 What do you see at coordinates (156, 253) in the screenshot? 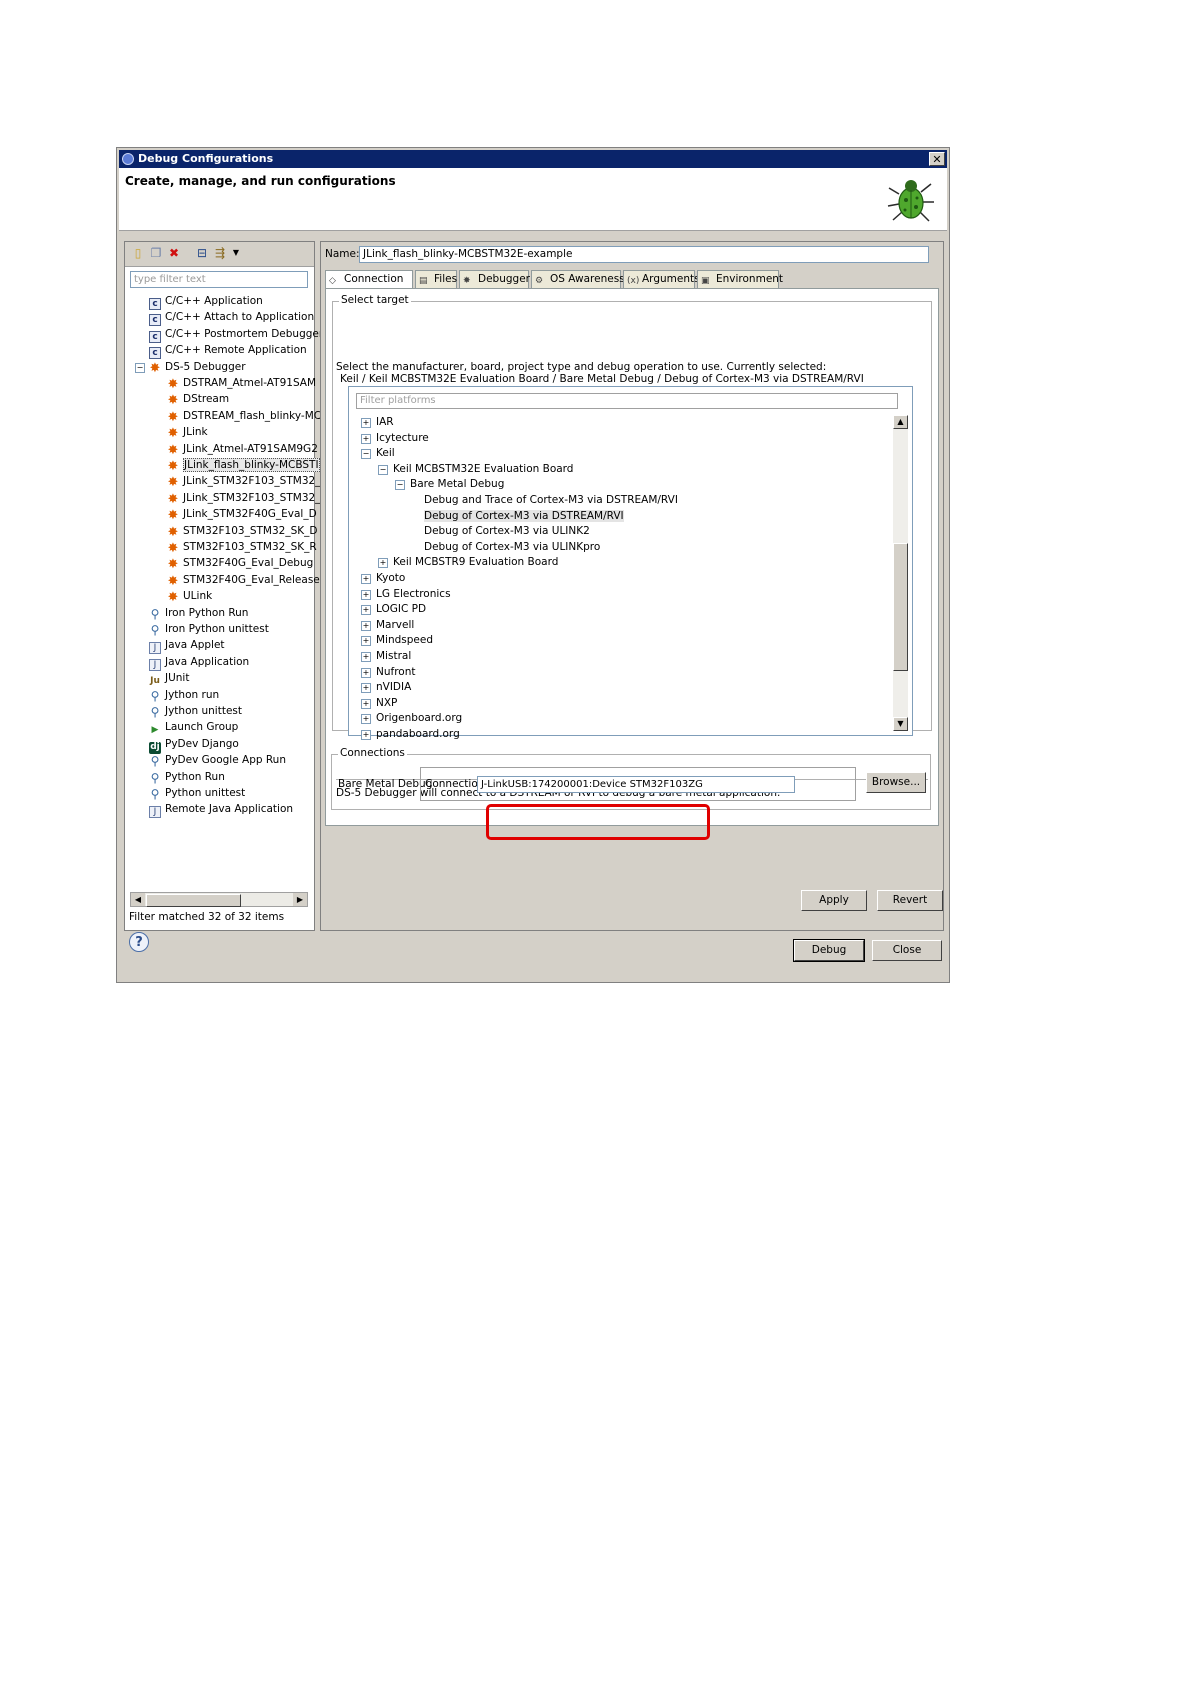
I see `duplicate-icon: ❐` at bounding box center [156, 253].